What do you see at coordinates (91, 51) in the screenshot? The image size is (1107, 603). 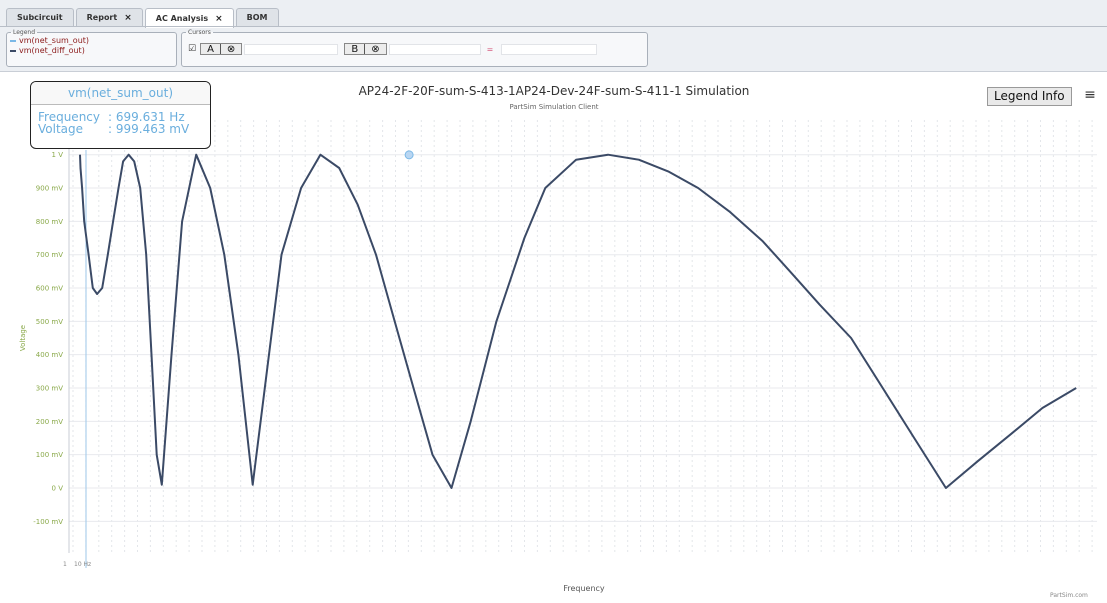 I see `legend-item: vm(net_diff_out)` at bounding box center [91, 51].